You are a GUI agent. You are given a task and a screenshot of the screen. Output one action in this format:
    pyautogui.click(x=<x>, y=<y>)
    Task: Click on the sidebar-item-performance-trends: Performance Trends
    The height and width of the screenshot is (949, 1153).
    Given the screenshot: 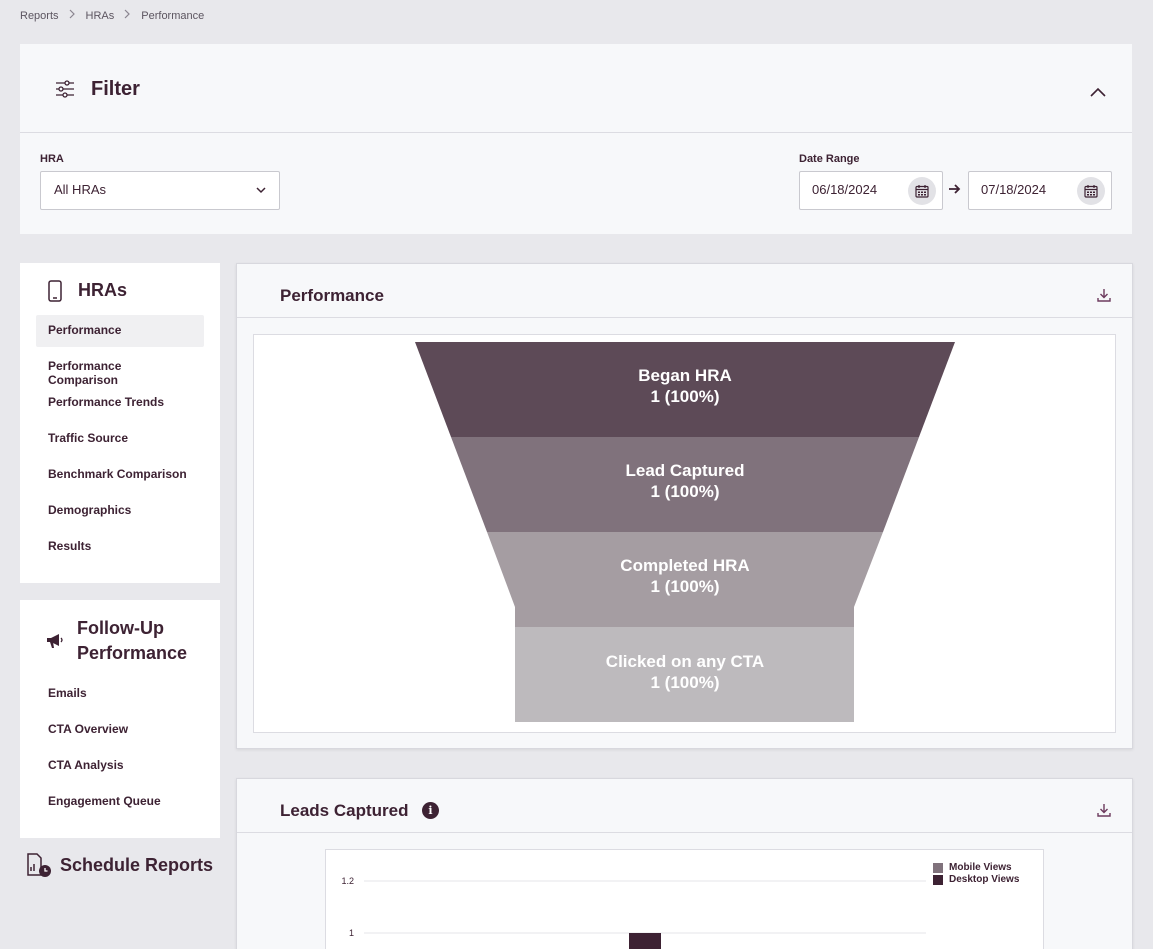 What is the action you would take?
    pyautogui.click(x=120, y=403)
    